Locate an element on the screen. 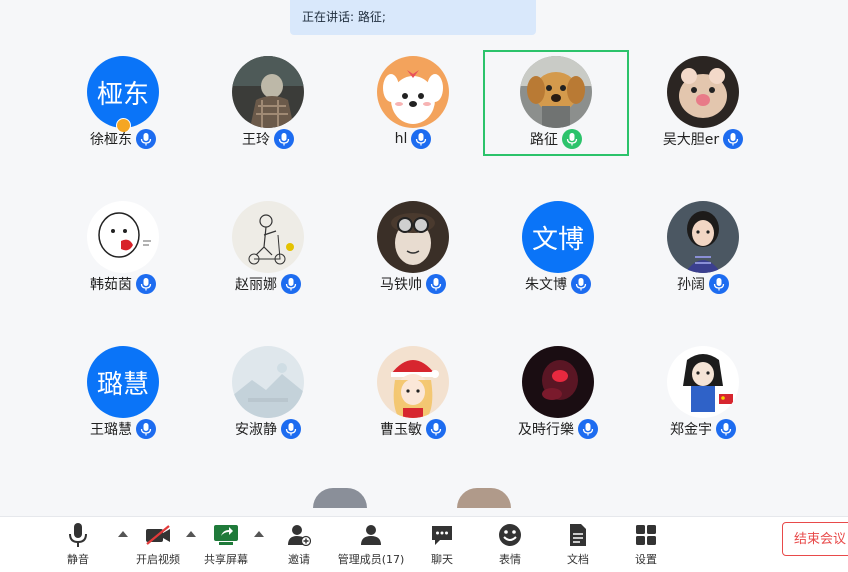 The width and height of the screenshot is (848, 572). participant-tile: 孙阔 is located at coordinates (703, 248).